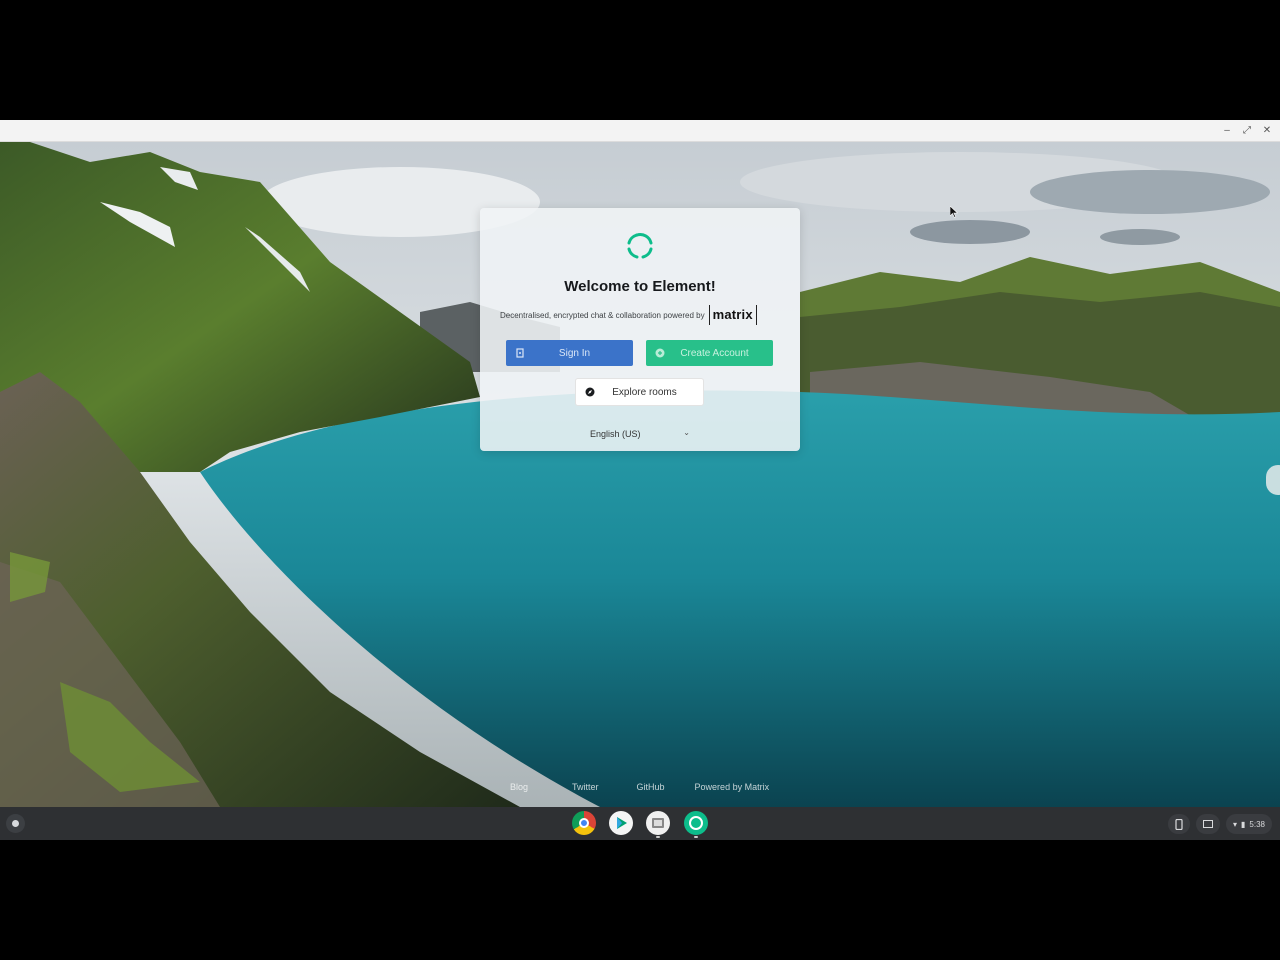 Image resolution: width=1280 pixels, height=960 pixels. I want to click on clock: 5:38, so click(1257, 824).